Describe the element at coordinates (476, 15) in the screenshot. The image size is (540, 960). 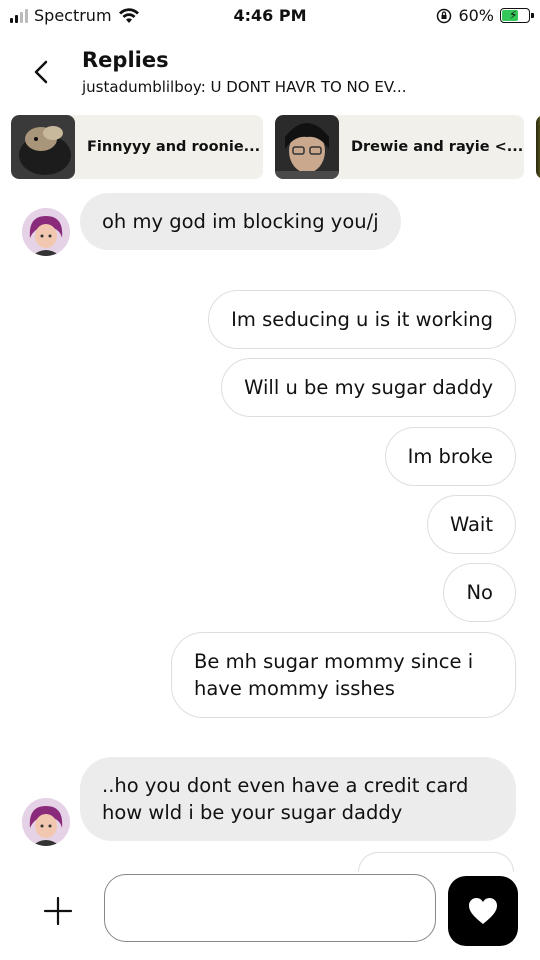
I see `battery-percent: 60%` at that location.